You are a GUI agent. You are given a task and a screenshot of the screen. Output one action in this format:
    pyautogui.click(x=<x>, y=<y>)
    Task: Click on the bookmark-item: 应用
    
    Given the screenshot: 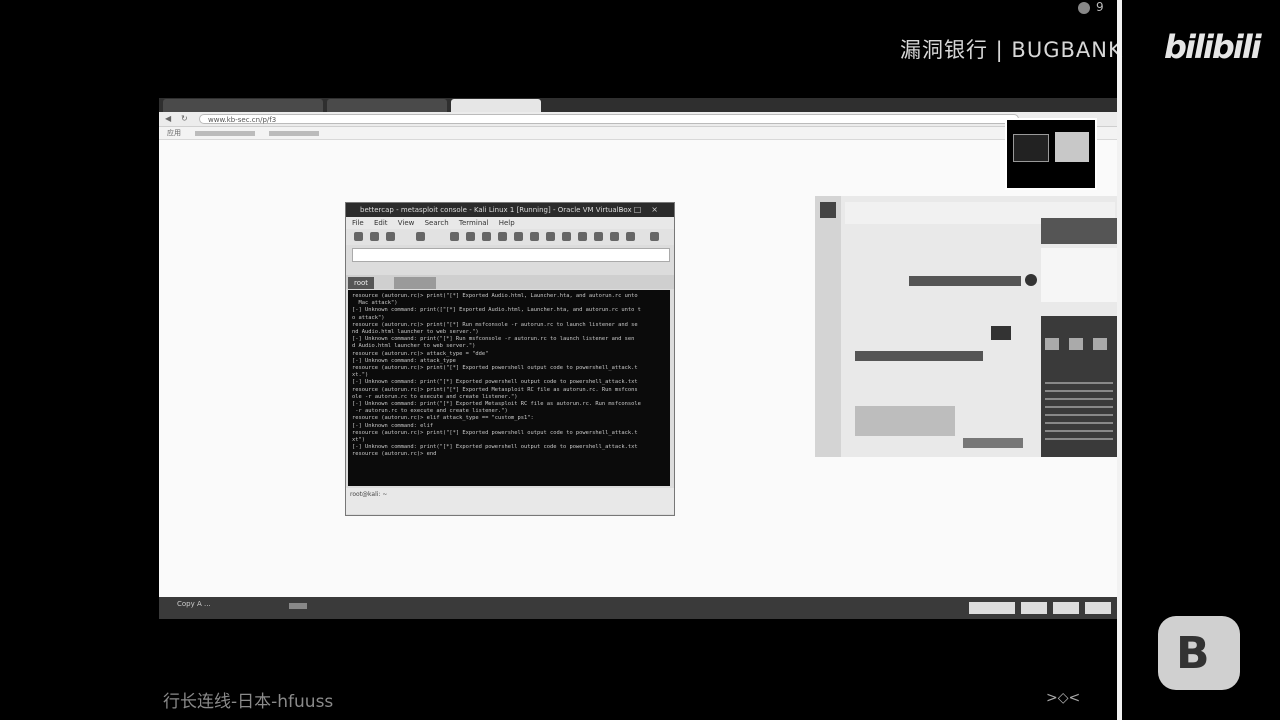 What is the action you would take?
    pyautogui.click(x=174, y=133)
    